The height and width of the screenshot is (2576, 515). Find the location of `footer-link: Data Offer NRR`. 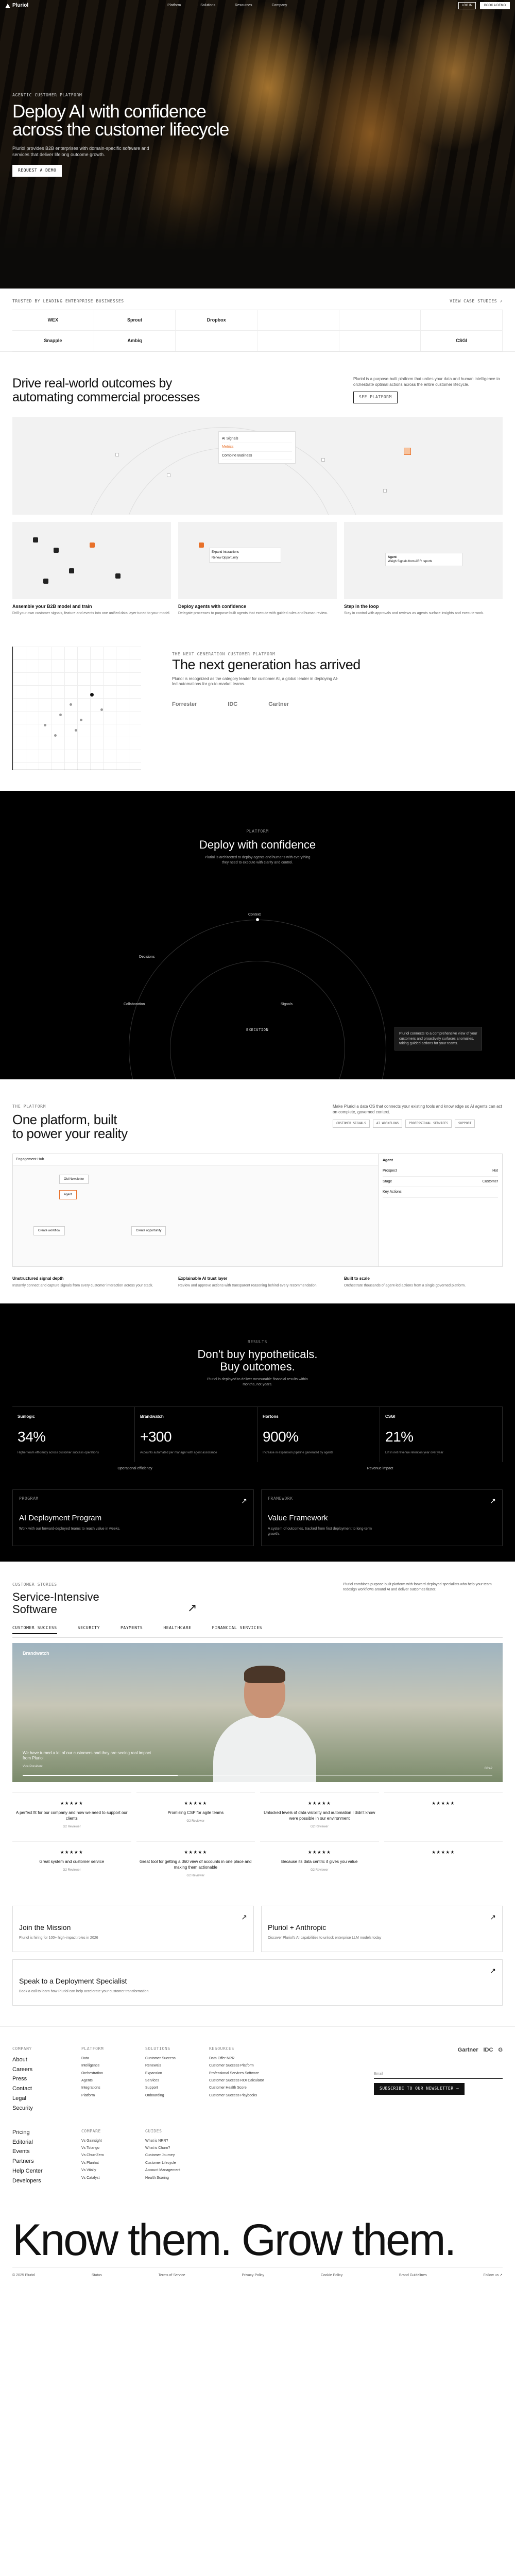

footer-link: Data Offer NRR is located at coordinates (250, 2058).